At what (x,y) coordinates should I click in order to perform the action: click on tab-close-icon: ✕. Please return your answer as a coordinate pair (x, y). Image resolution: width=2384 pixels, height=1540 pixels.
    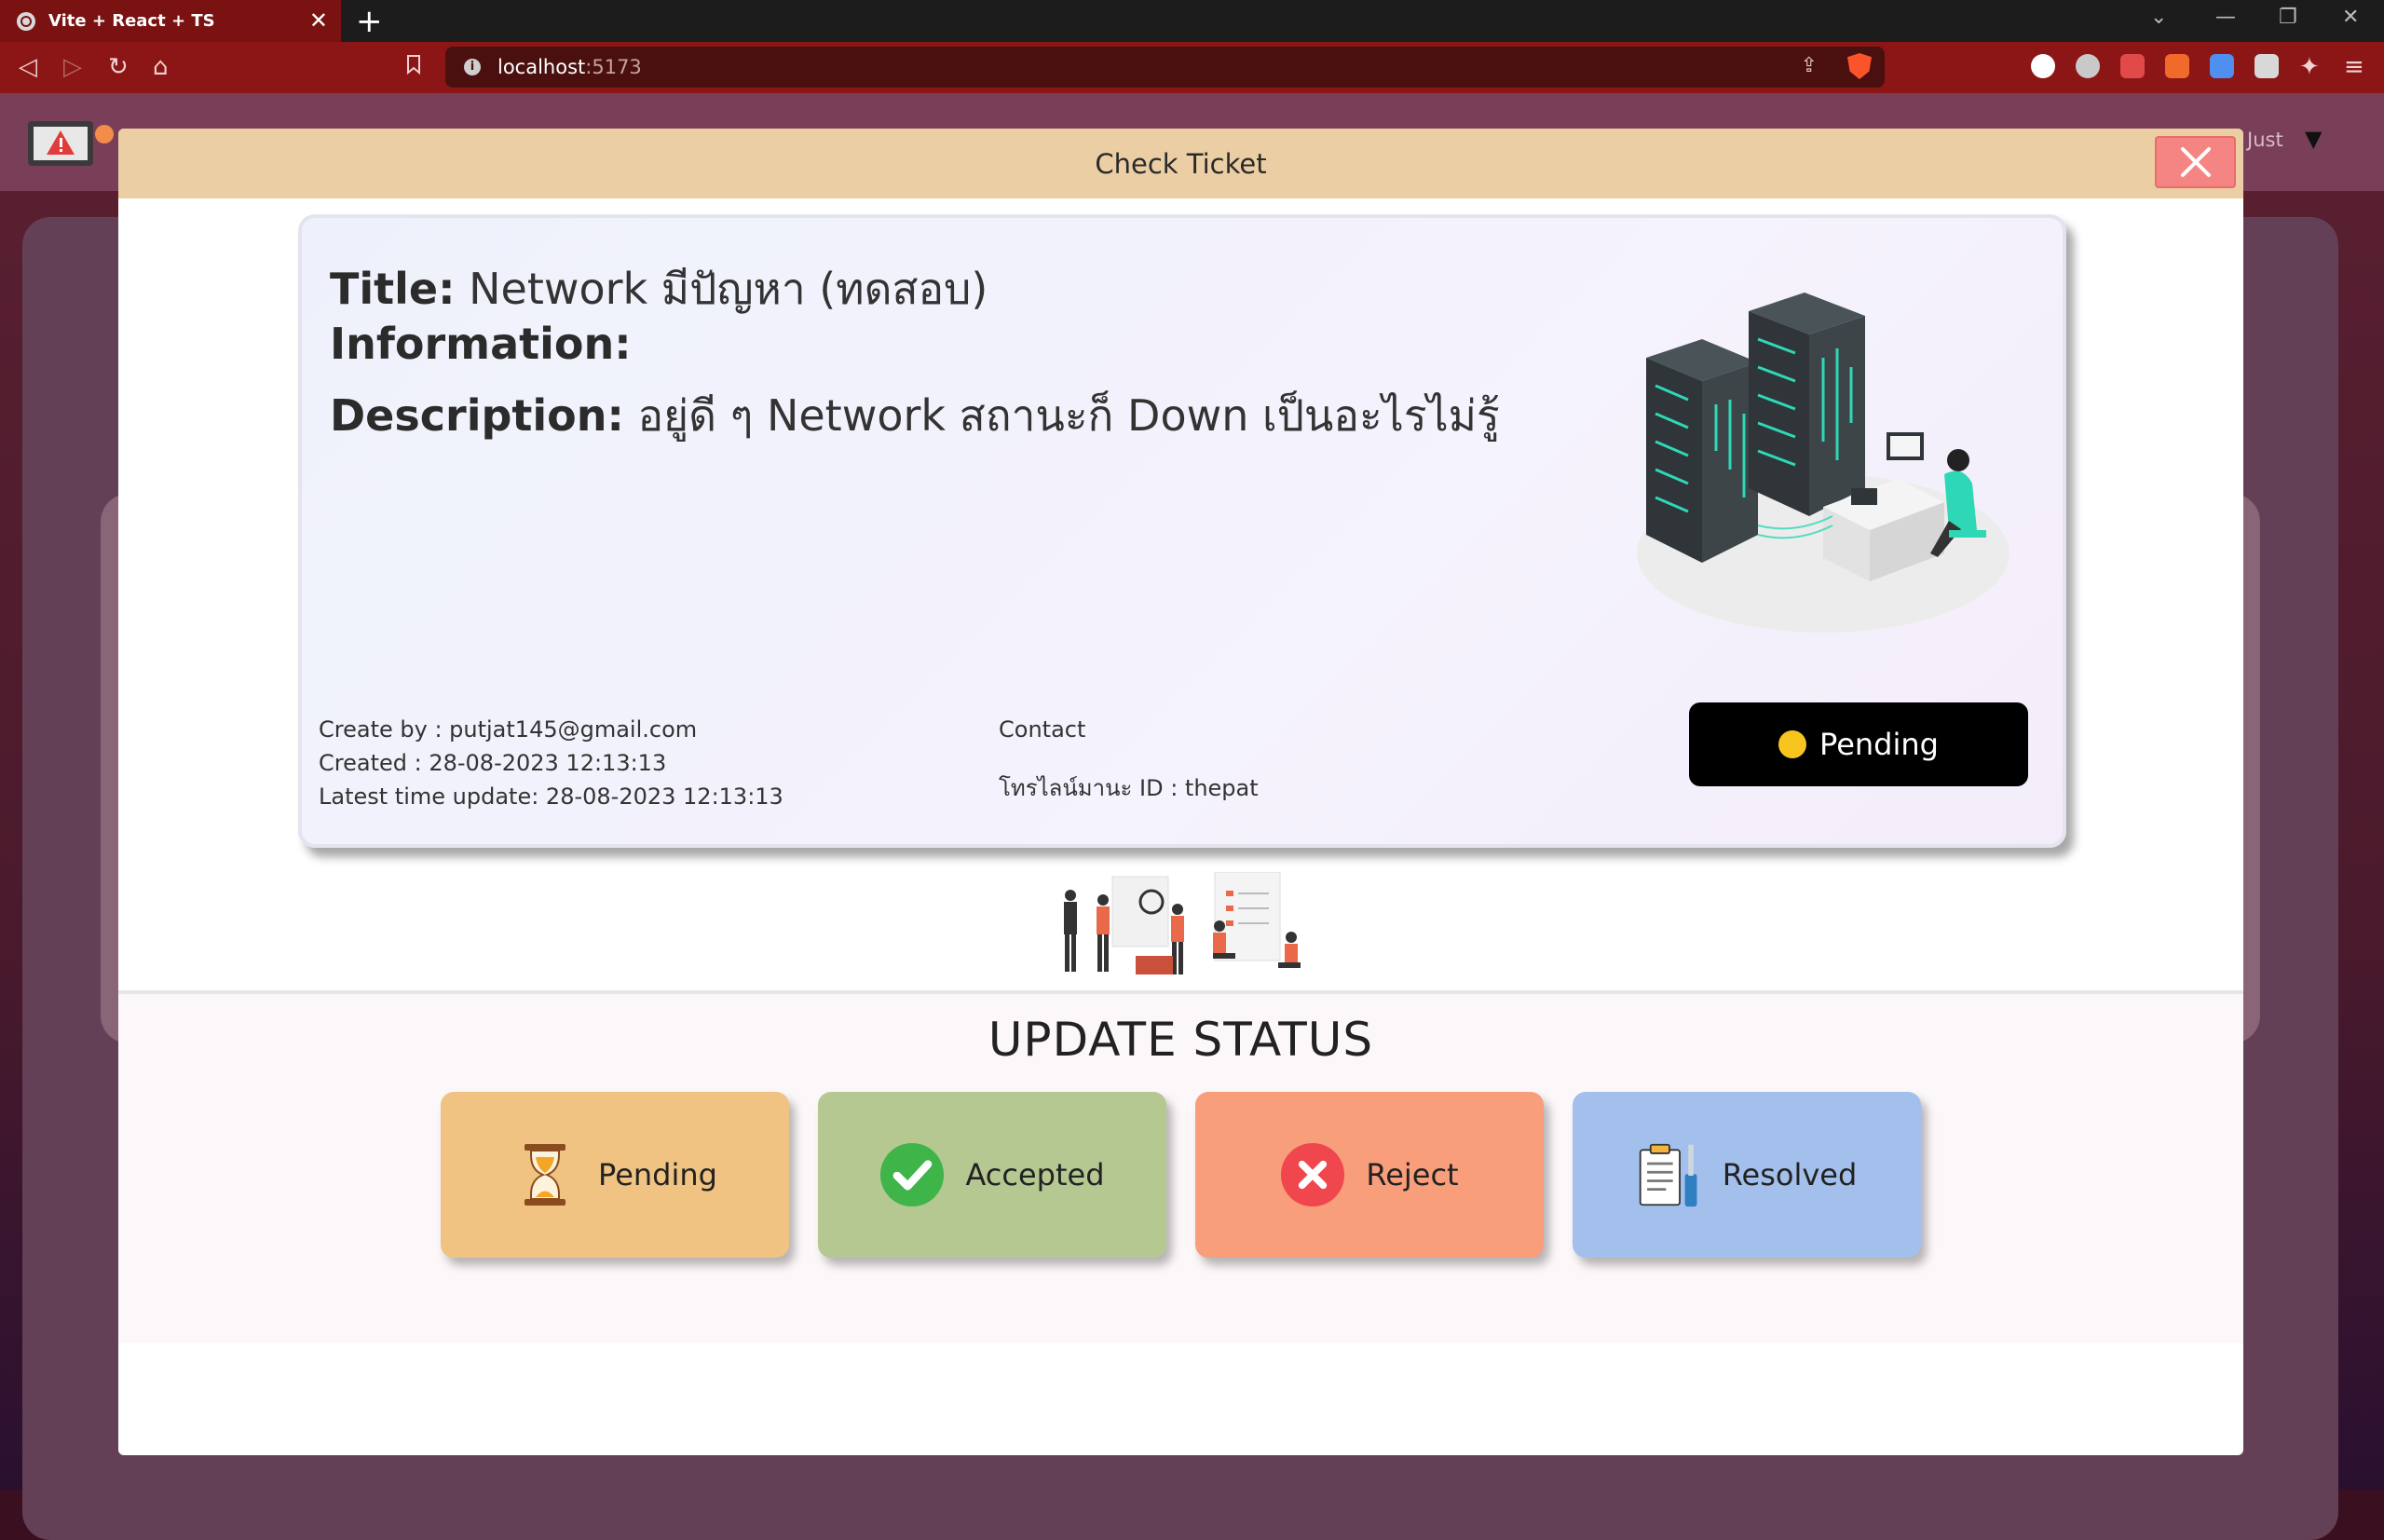
    Looking at the image, I should click on (318, 20).